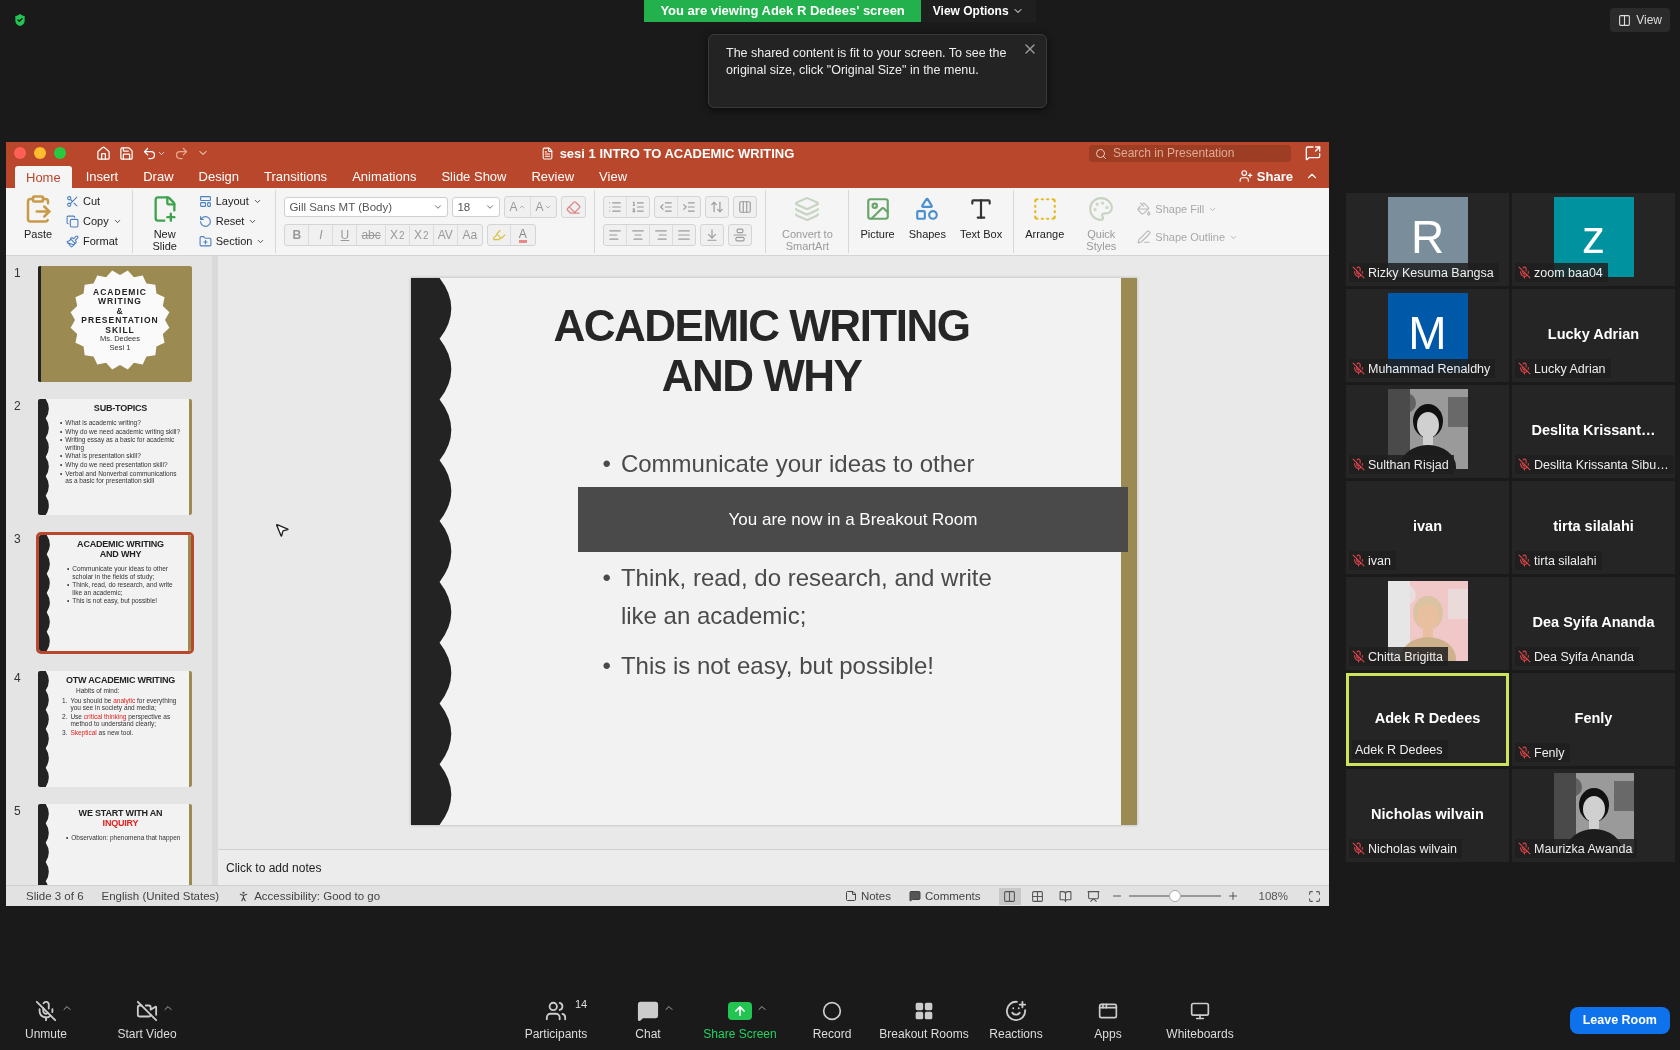  What do you see at coordinates (366, 207) in the screenshot?
I see `font-name-field: Gill Sans MT (Body)` at bounding box center [366, 207].